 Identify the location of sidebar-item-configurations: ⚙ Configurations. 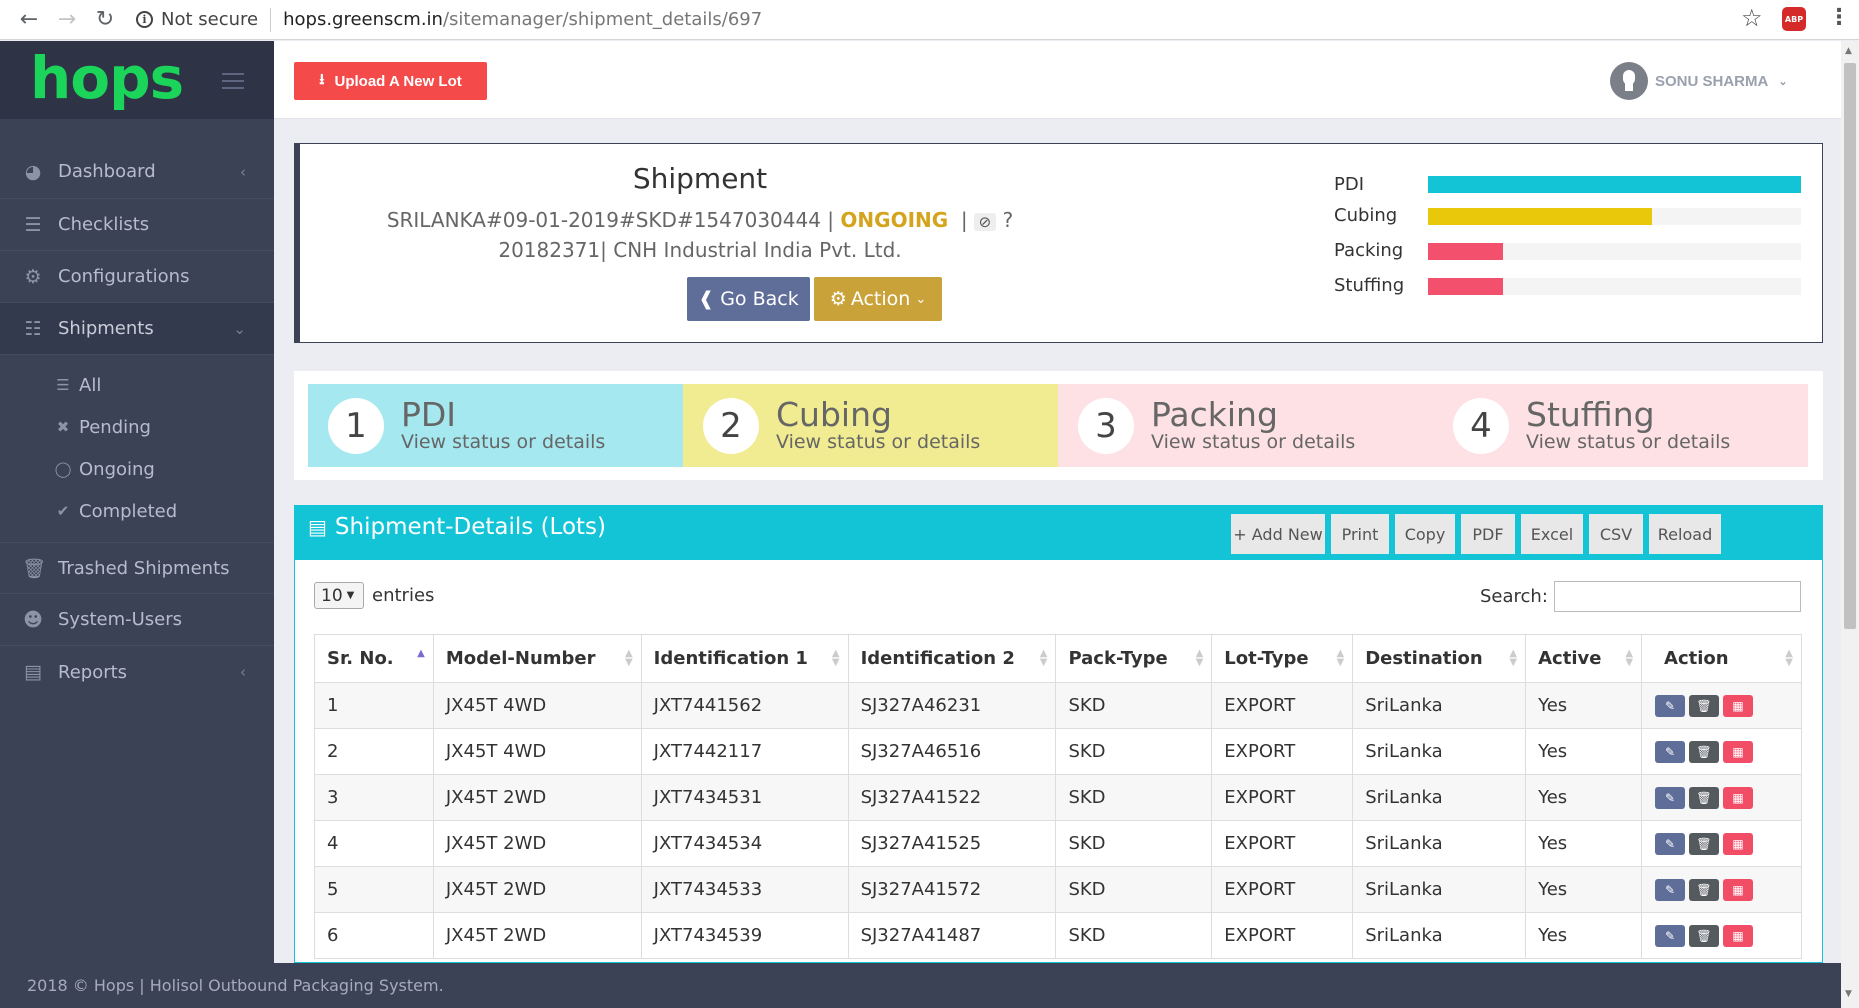
(137, 277).